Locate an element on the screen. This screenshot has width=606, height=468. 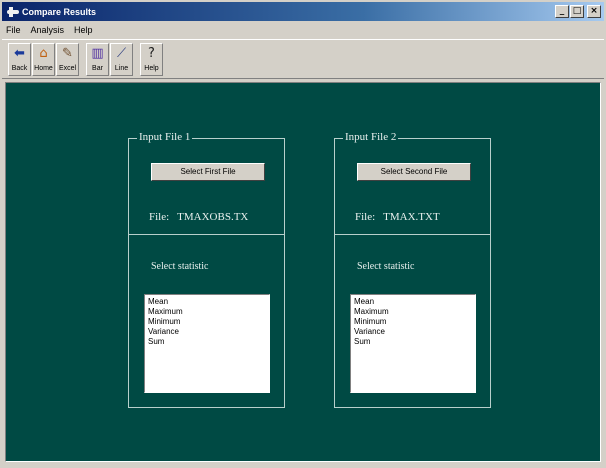
app-icon is located at coordinates (13, 11).